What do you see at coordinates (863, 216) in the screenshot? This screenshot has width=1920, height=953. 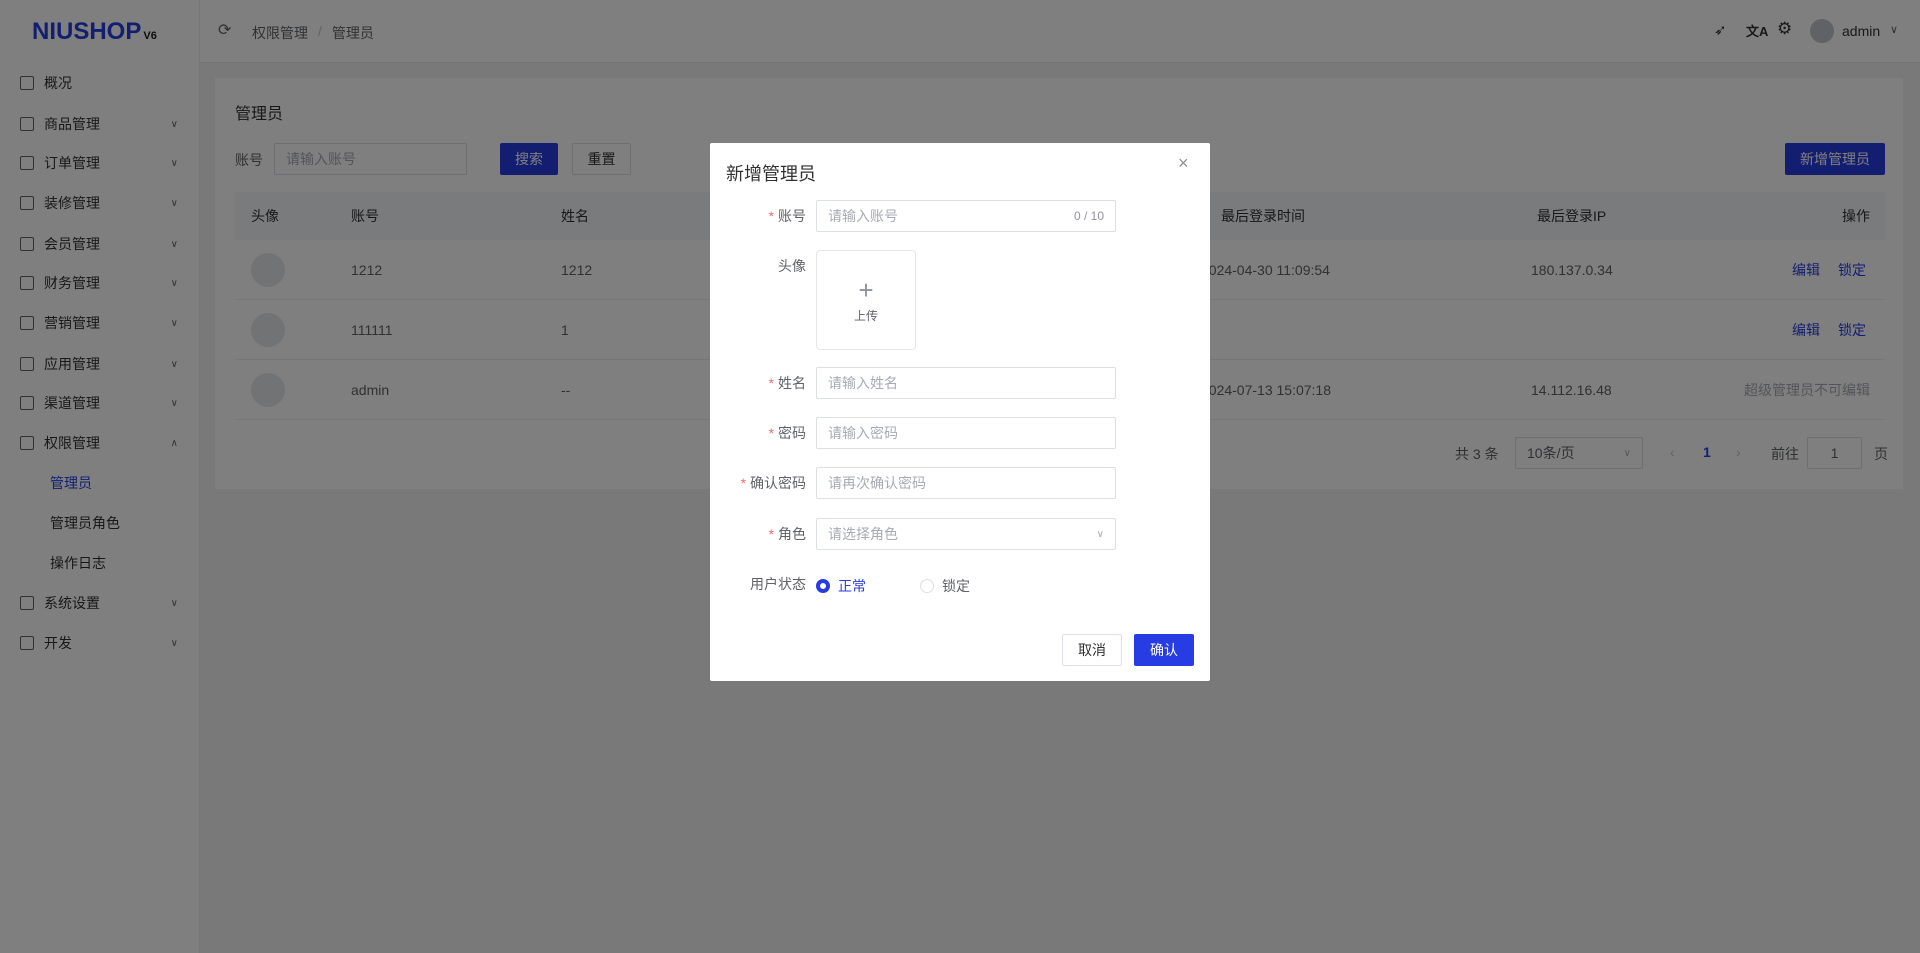 I see `account-placeholder: 请输入账号` at bounding box center [863, 216].